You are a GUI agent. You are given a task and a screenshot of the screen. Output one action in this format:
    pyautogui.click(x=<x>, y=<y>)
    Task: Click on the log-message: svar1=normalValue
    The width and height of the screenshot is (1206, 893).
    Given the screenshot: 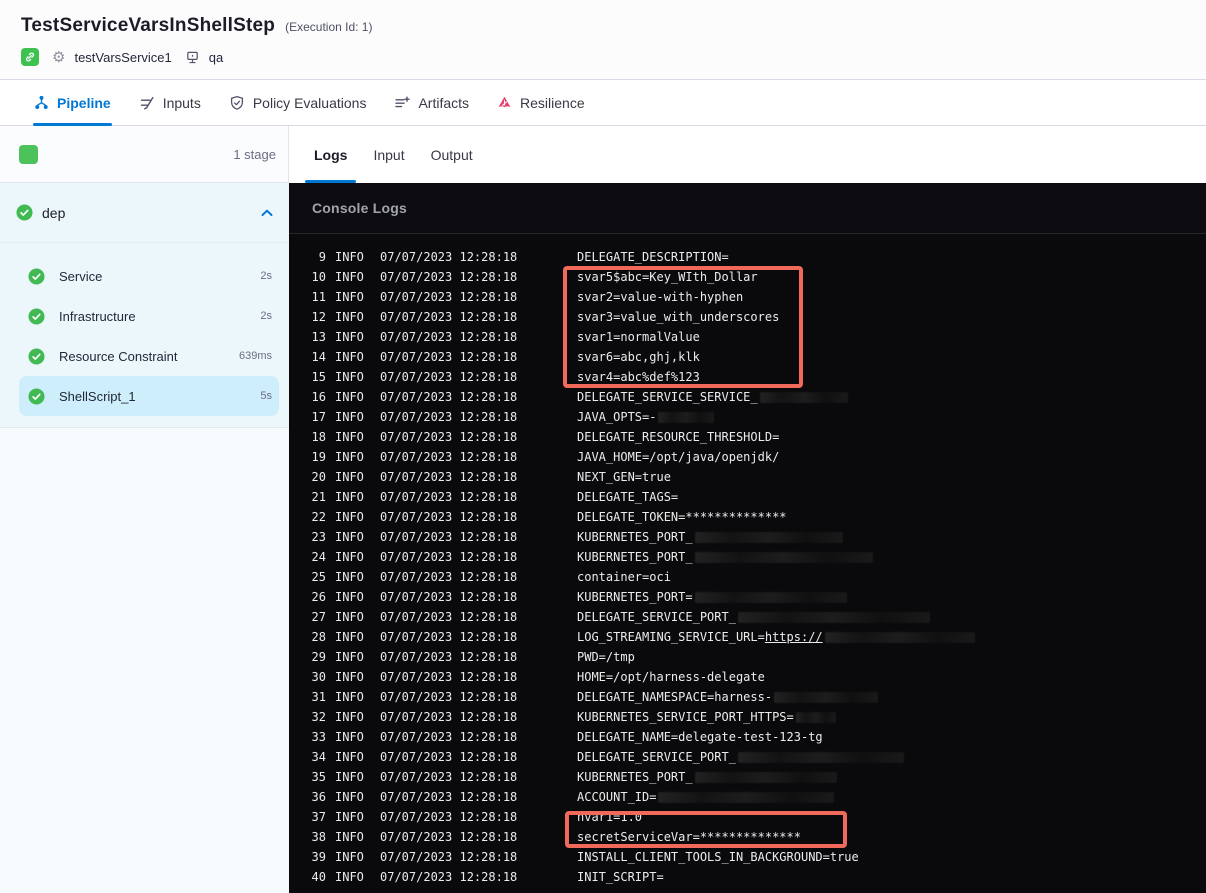 What is the action you would take?
    pyautogui.click(x=638, y=337)
    